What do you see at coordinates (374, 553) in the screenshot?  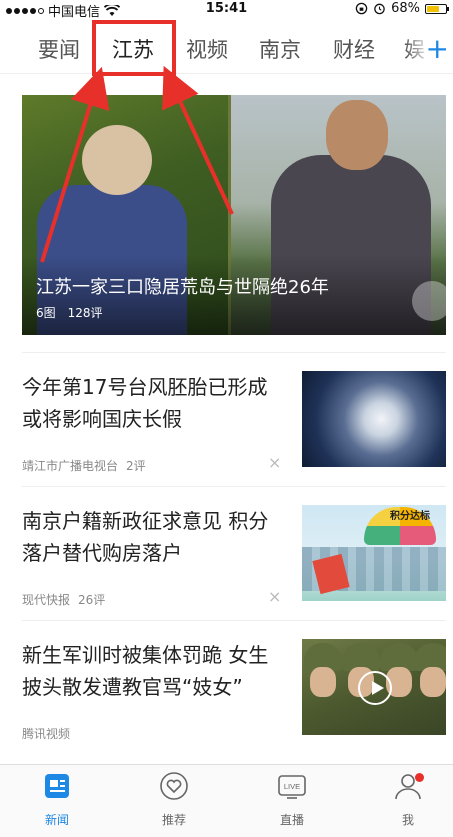 I see `cartoon-thumbnail: 积分达标` at bounding box center [374, 553].